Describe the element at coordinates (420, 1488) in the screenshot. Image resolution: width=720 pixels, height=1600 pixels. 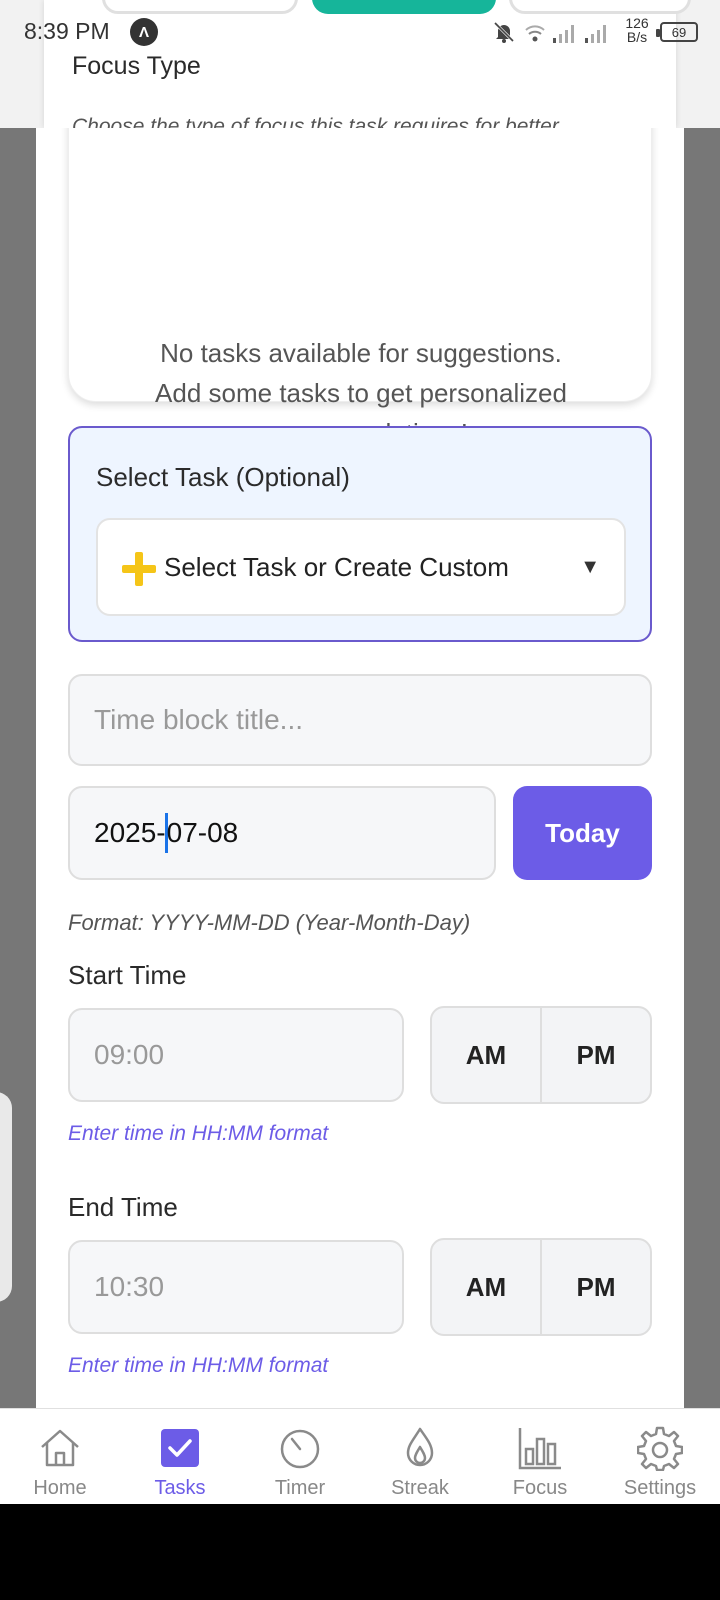
I see `nav-label: Streak` at that location.